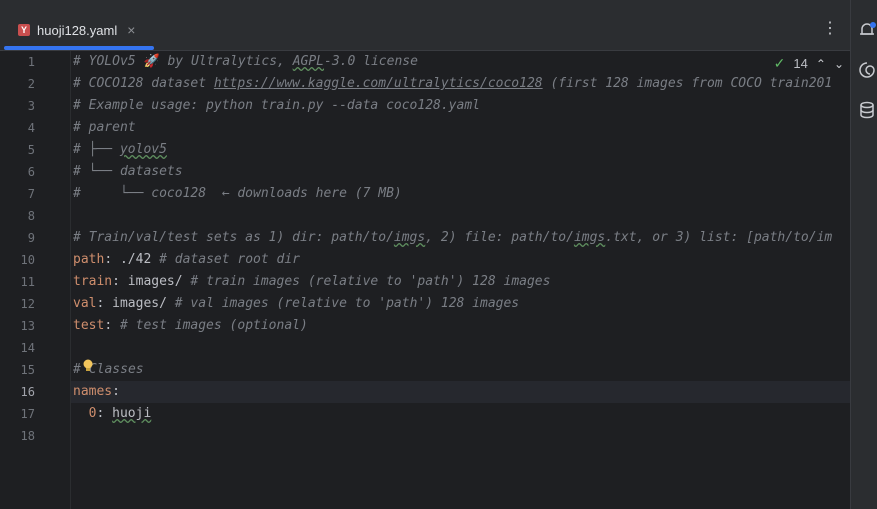 The width and height of the screenshot is (877, 509). What do you see at coordinates (151, 61) in the screenshot?
I see `rocket-emoji: 🚀` at bounding box center [151, 61].